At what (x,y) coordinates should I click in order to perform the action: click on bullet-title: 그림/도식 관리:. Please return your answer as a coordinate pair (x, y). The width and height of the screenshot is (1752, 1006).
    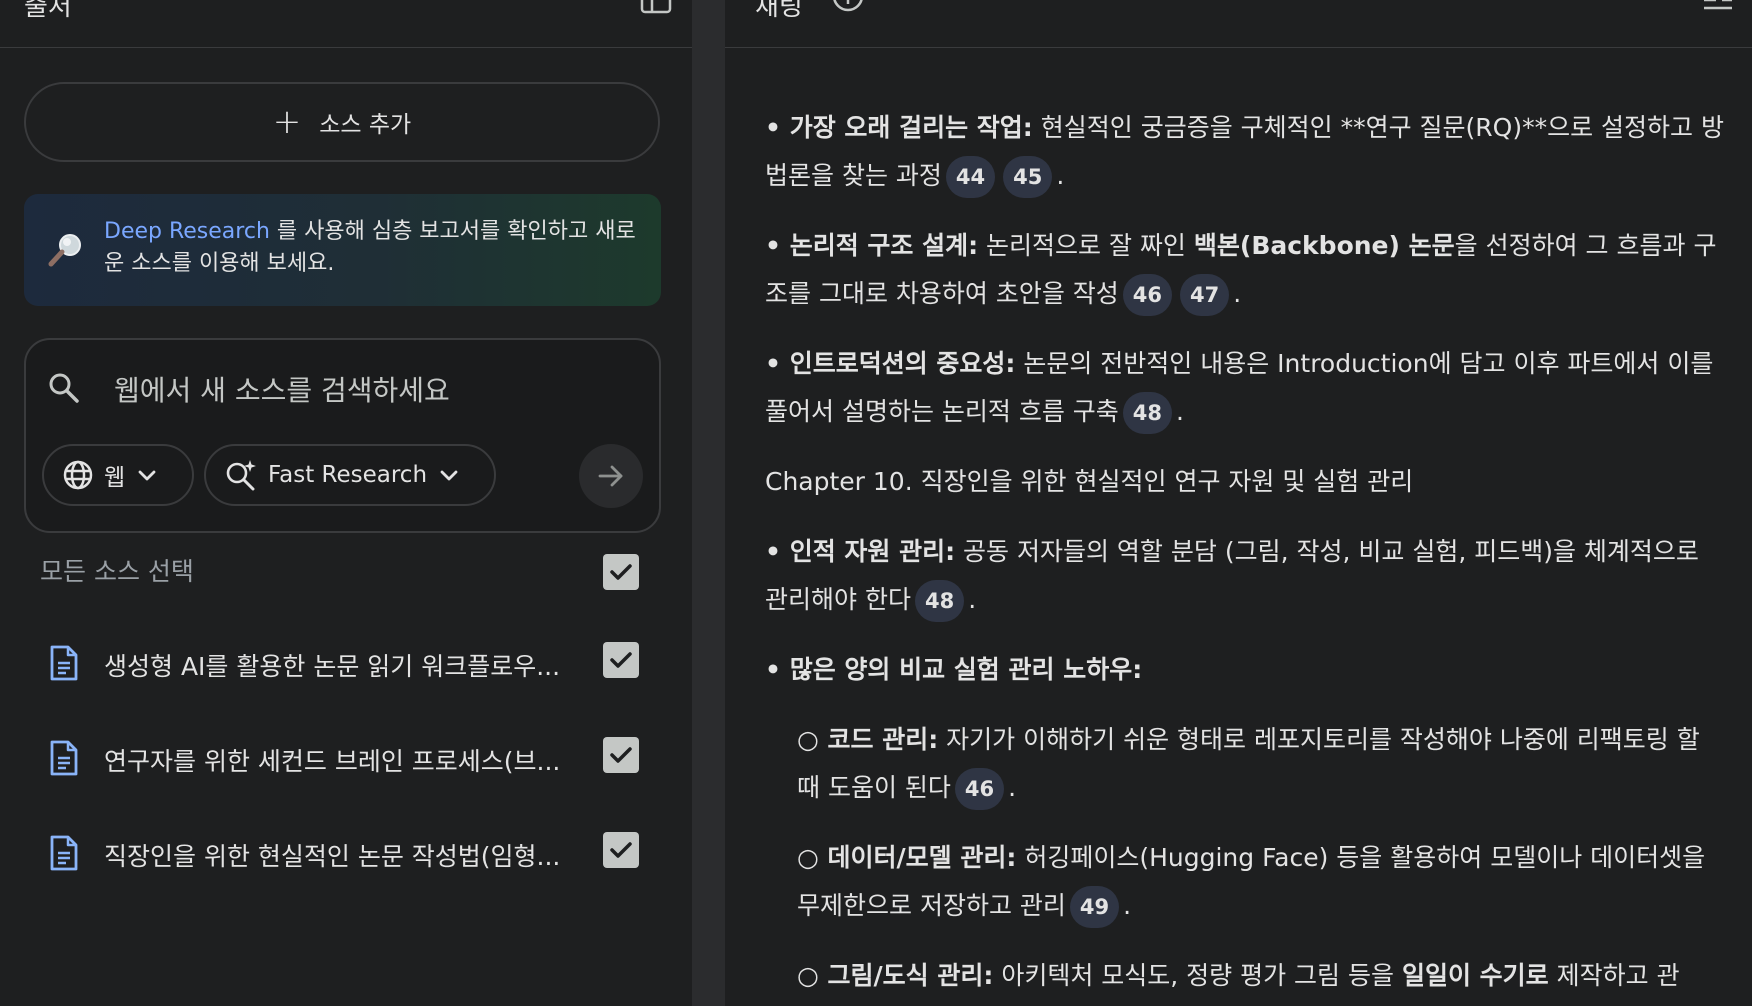
    Looking at the image, I should click on (910, 975).